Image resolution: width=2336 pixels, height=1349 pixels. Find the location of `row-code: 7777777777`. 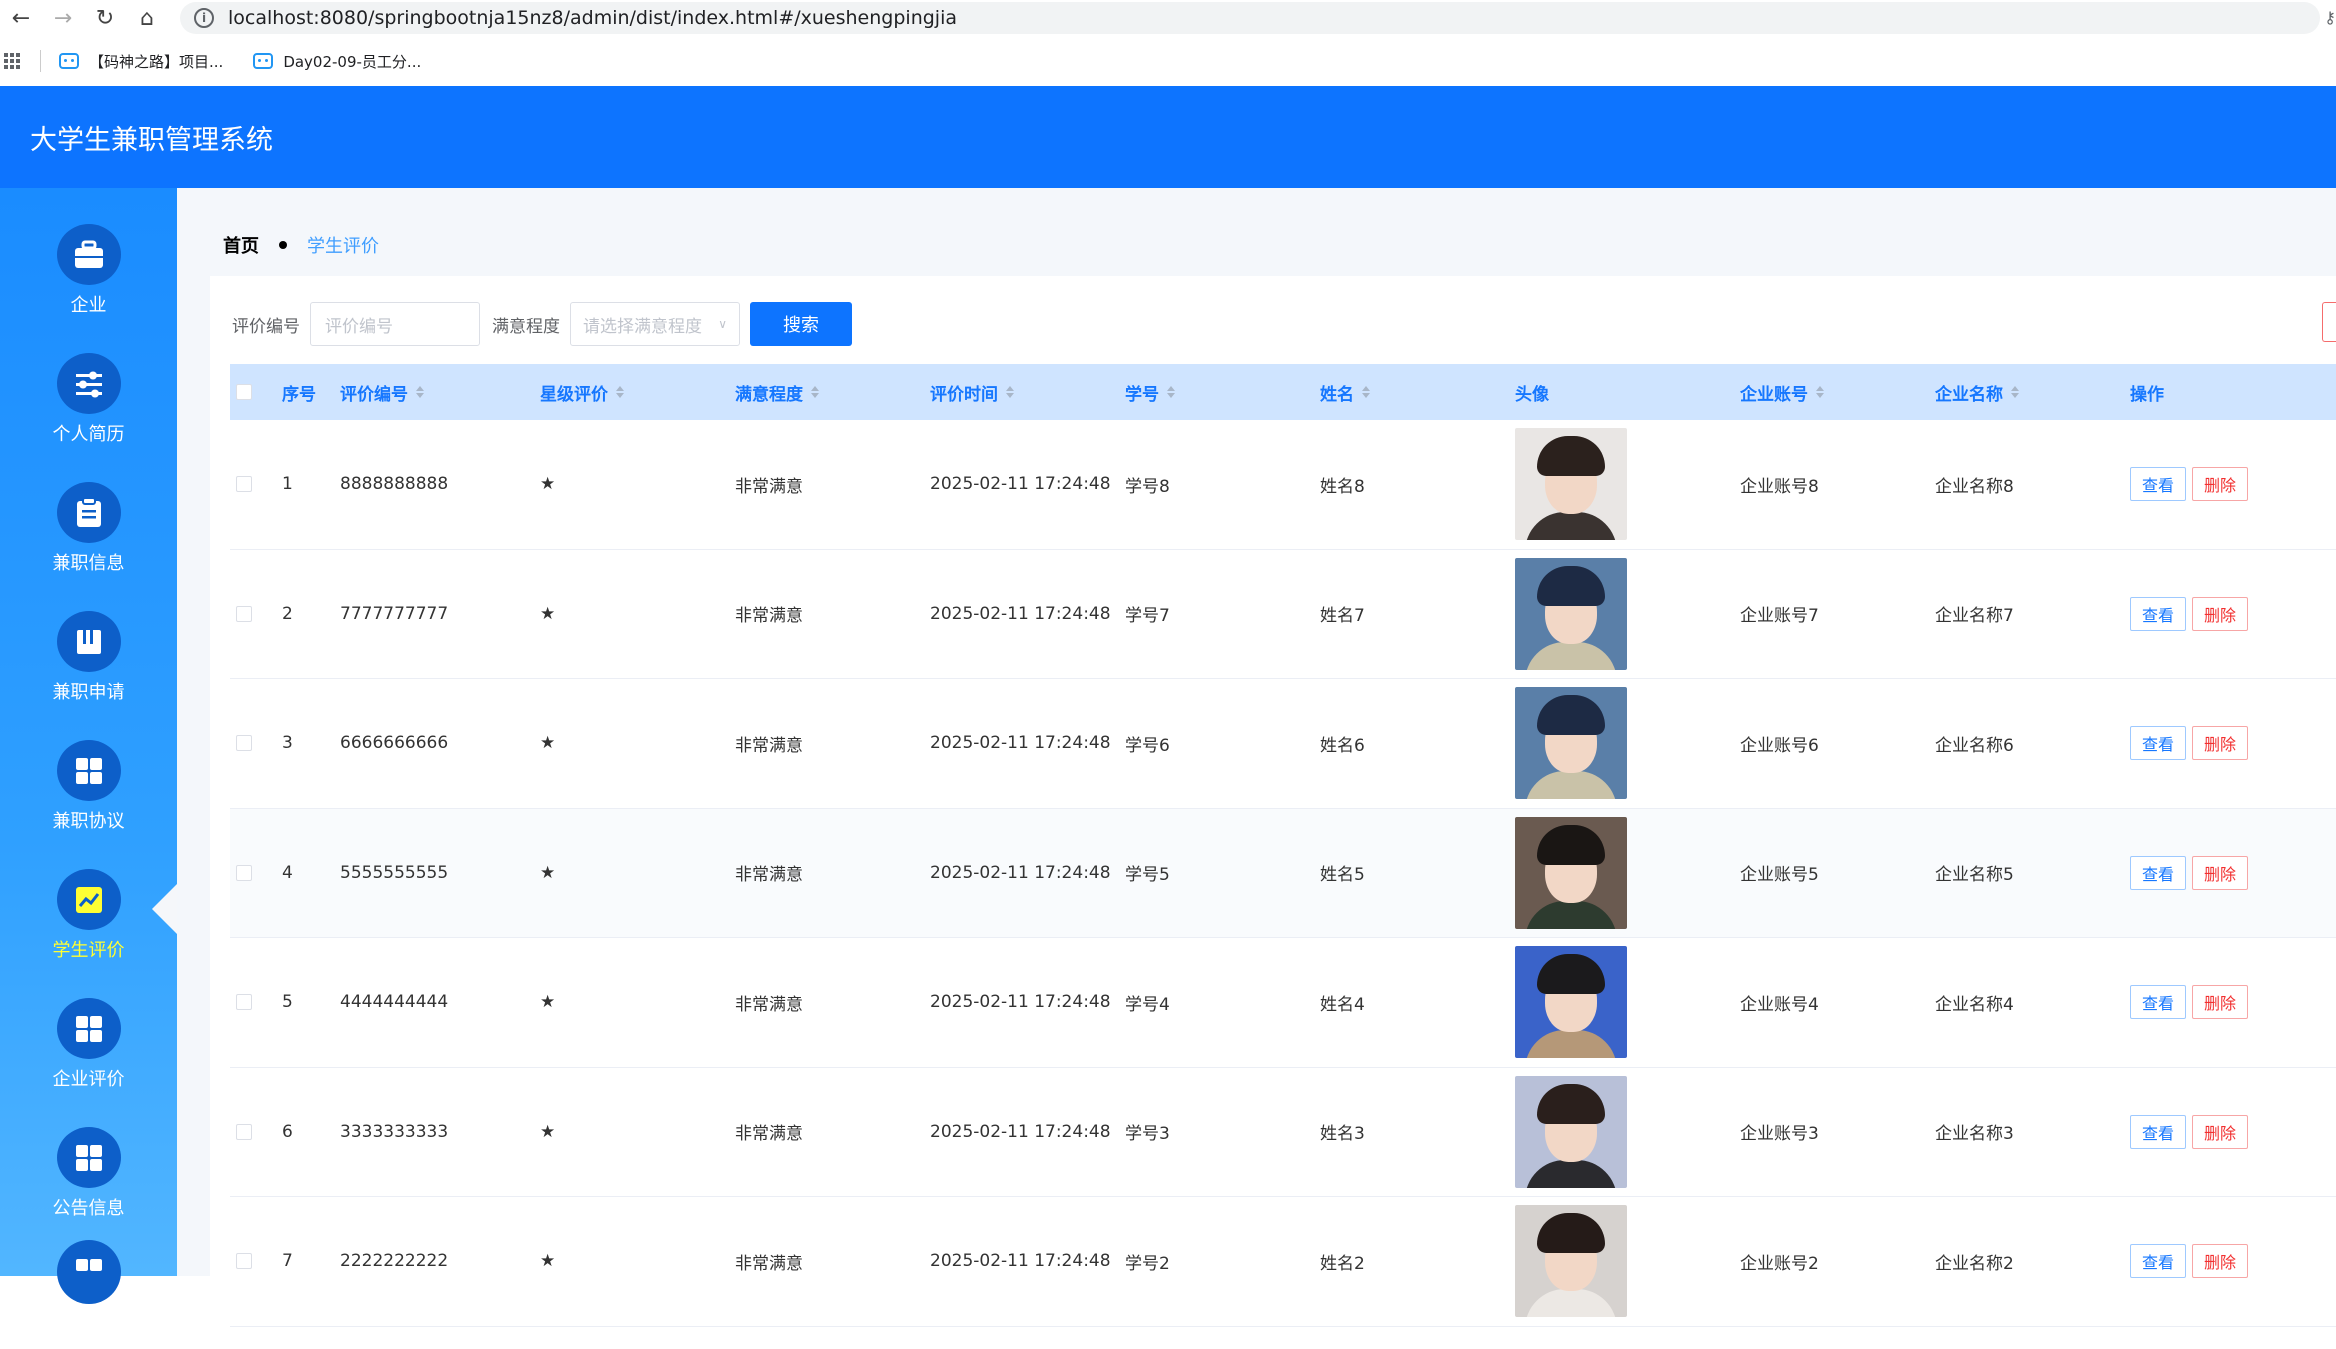

row-code: 7777777777 is located at coordinates (394, 613).